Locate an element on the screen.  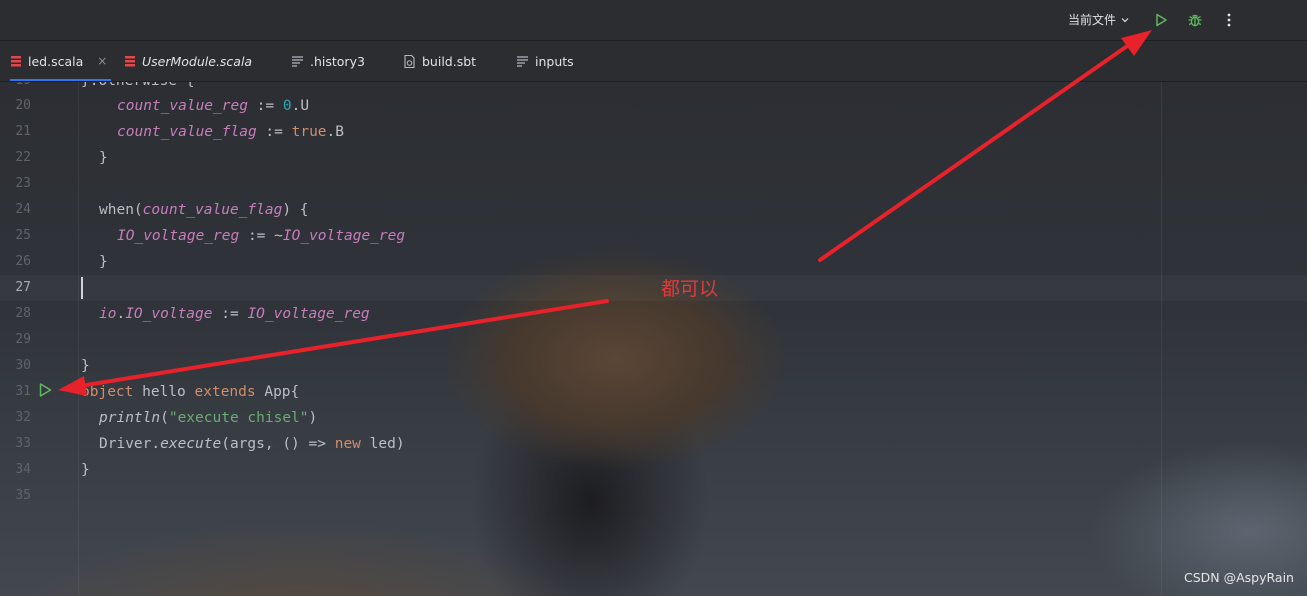
arrow-to-gutter-run is located at coordinates (333, 347).